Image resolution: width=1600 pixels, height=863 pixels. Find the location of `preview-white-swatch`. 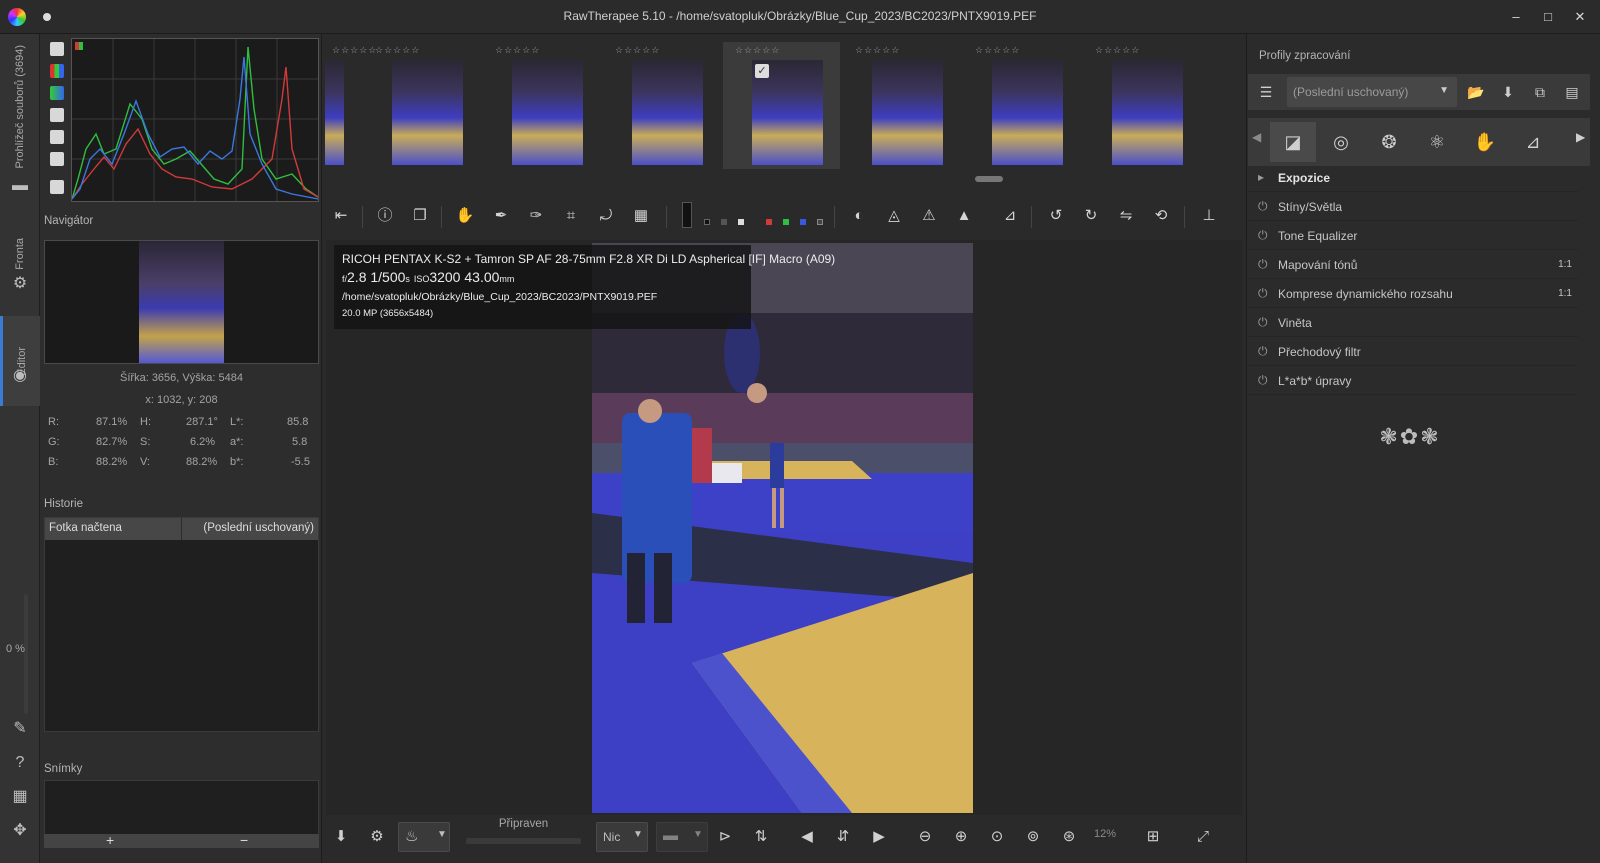

preview-white-swatch is located at coordinates (741, 222).